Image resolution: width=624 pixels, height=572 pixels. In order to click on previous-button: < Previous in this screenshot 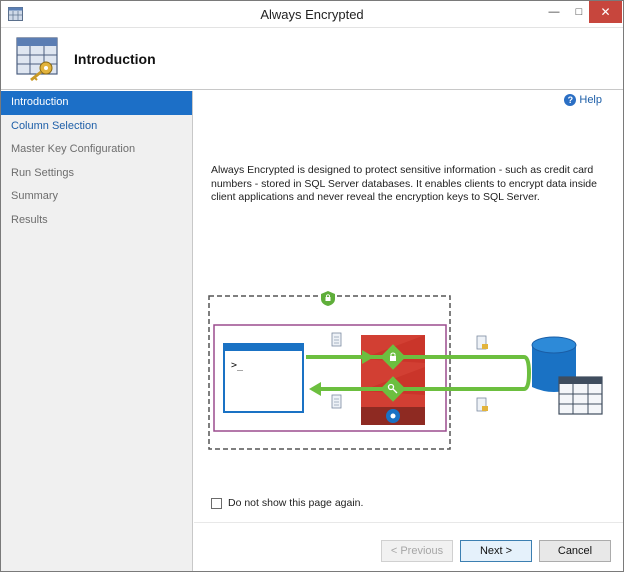, I will do `click(417, 551)`.